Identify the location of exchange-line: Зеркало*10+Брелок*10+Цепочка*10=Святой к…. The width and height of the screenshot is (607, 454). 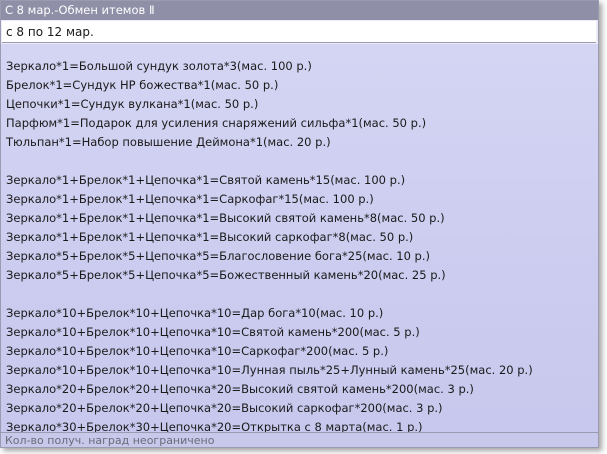
(213, 332).